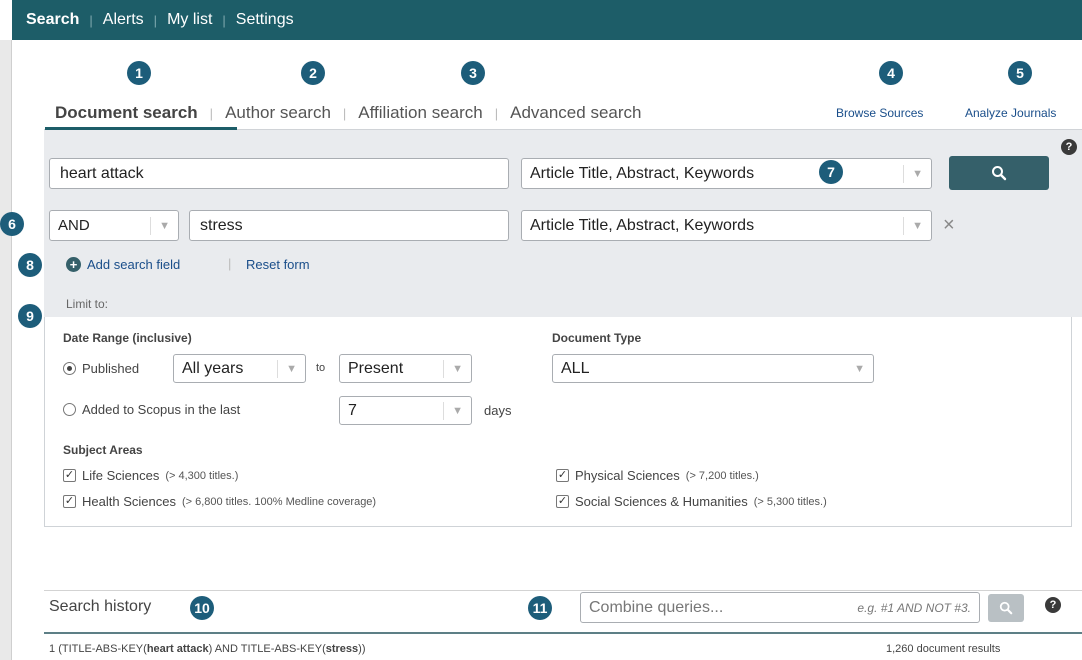  I want to click on remove-field-icon: ×, so click(949, 225).